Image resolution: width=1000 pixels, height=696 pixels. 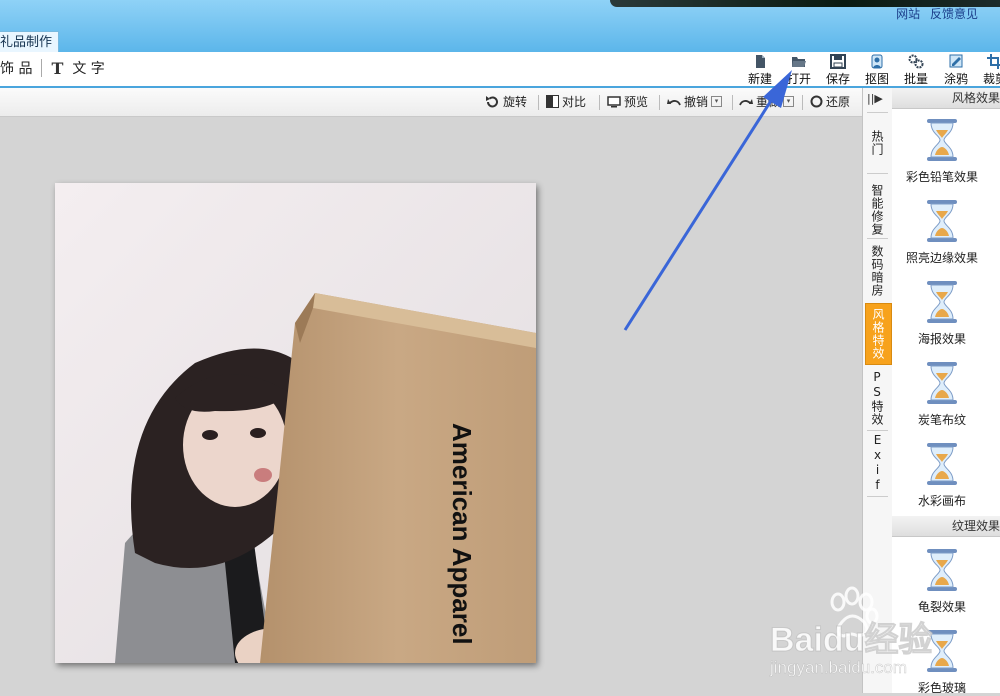 What do you see at coordinates (878, 334) in the screenshot?
I see `tab-style-effects: 风格特效` at bounding box center [878, 334].